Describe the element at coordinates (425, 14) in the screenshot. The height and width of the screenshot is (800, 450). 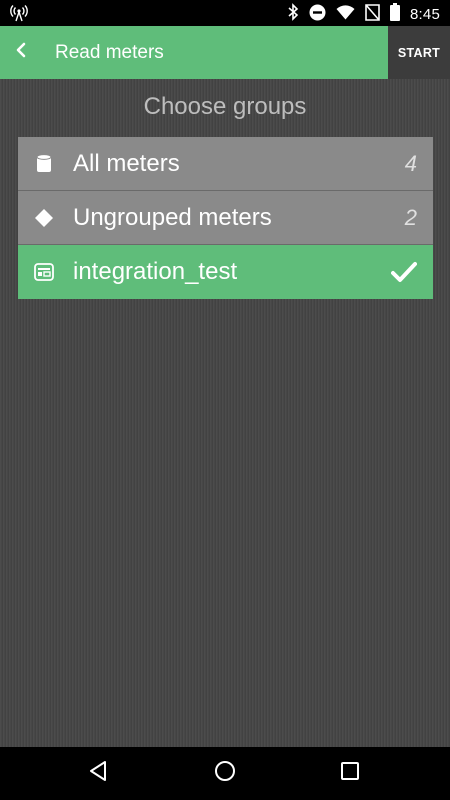
I see `status-time: 8:45` at that location.